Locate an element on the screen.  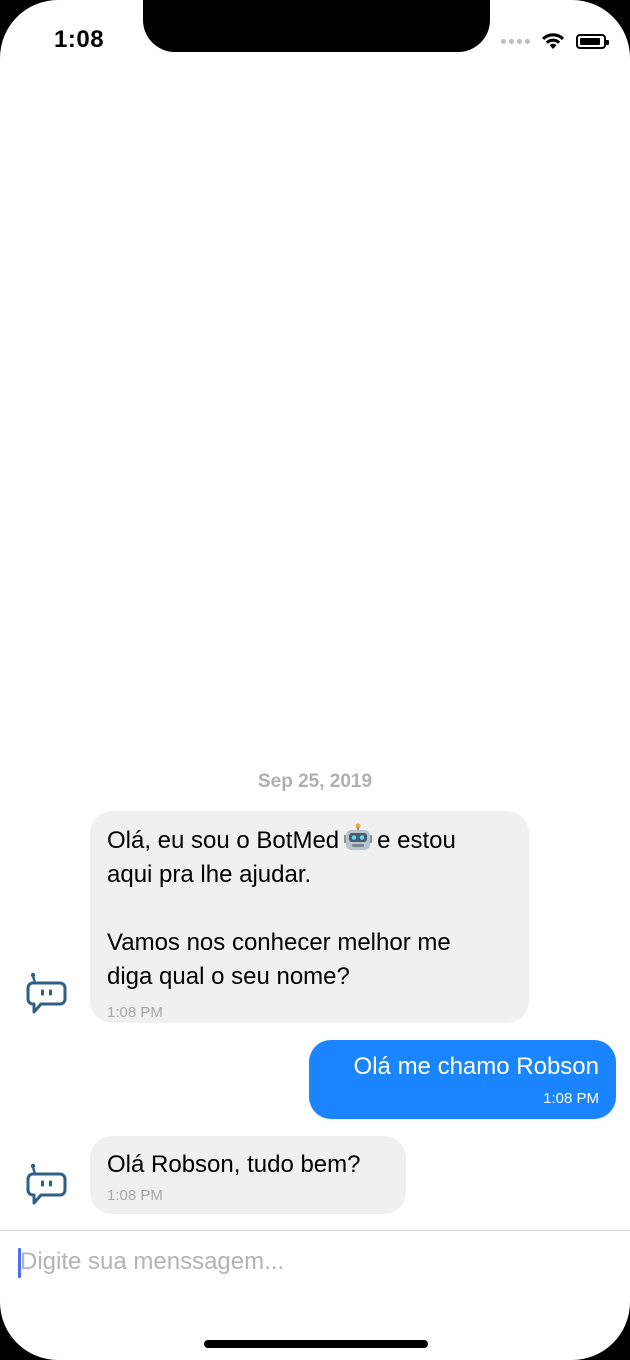
message-input is located at coordinates (310, 1262).